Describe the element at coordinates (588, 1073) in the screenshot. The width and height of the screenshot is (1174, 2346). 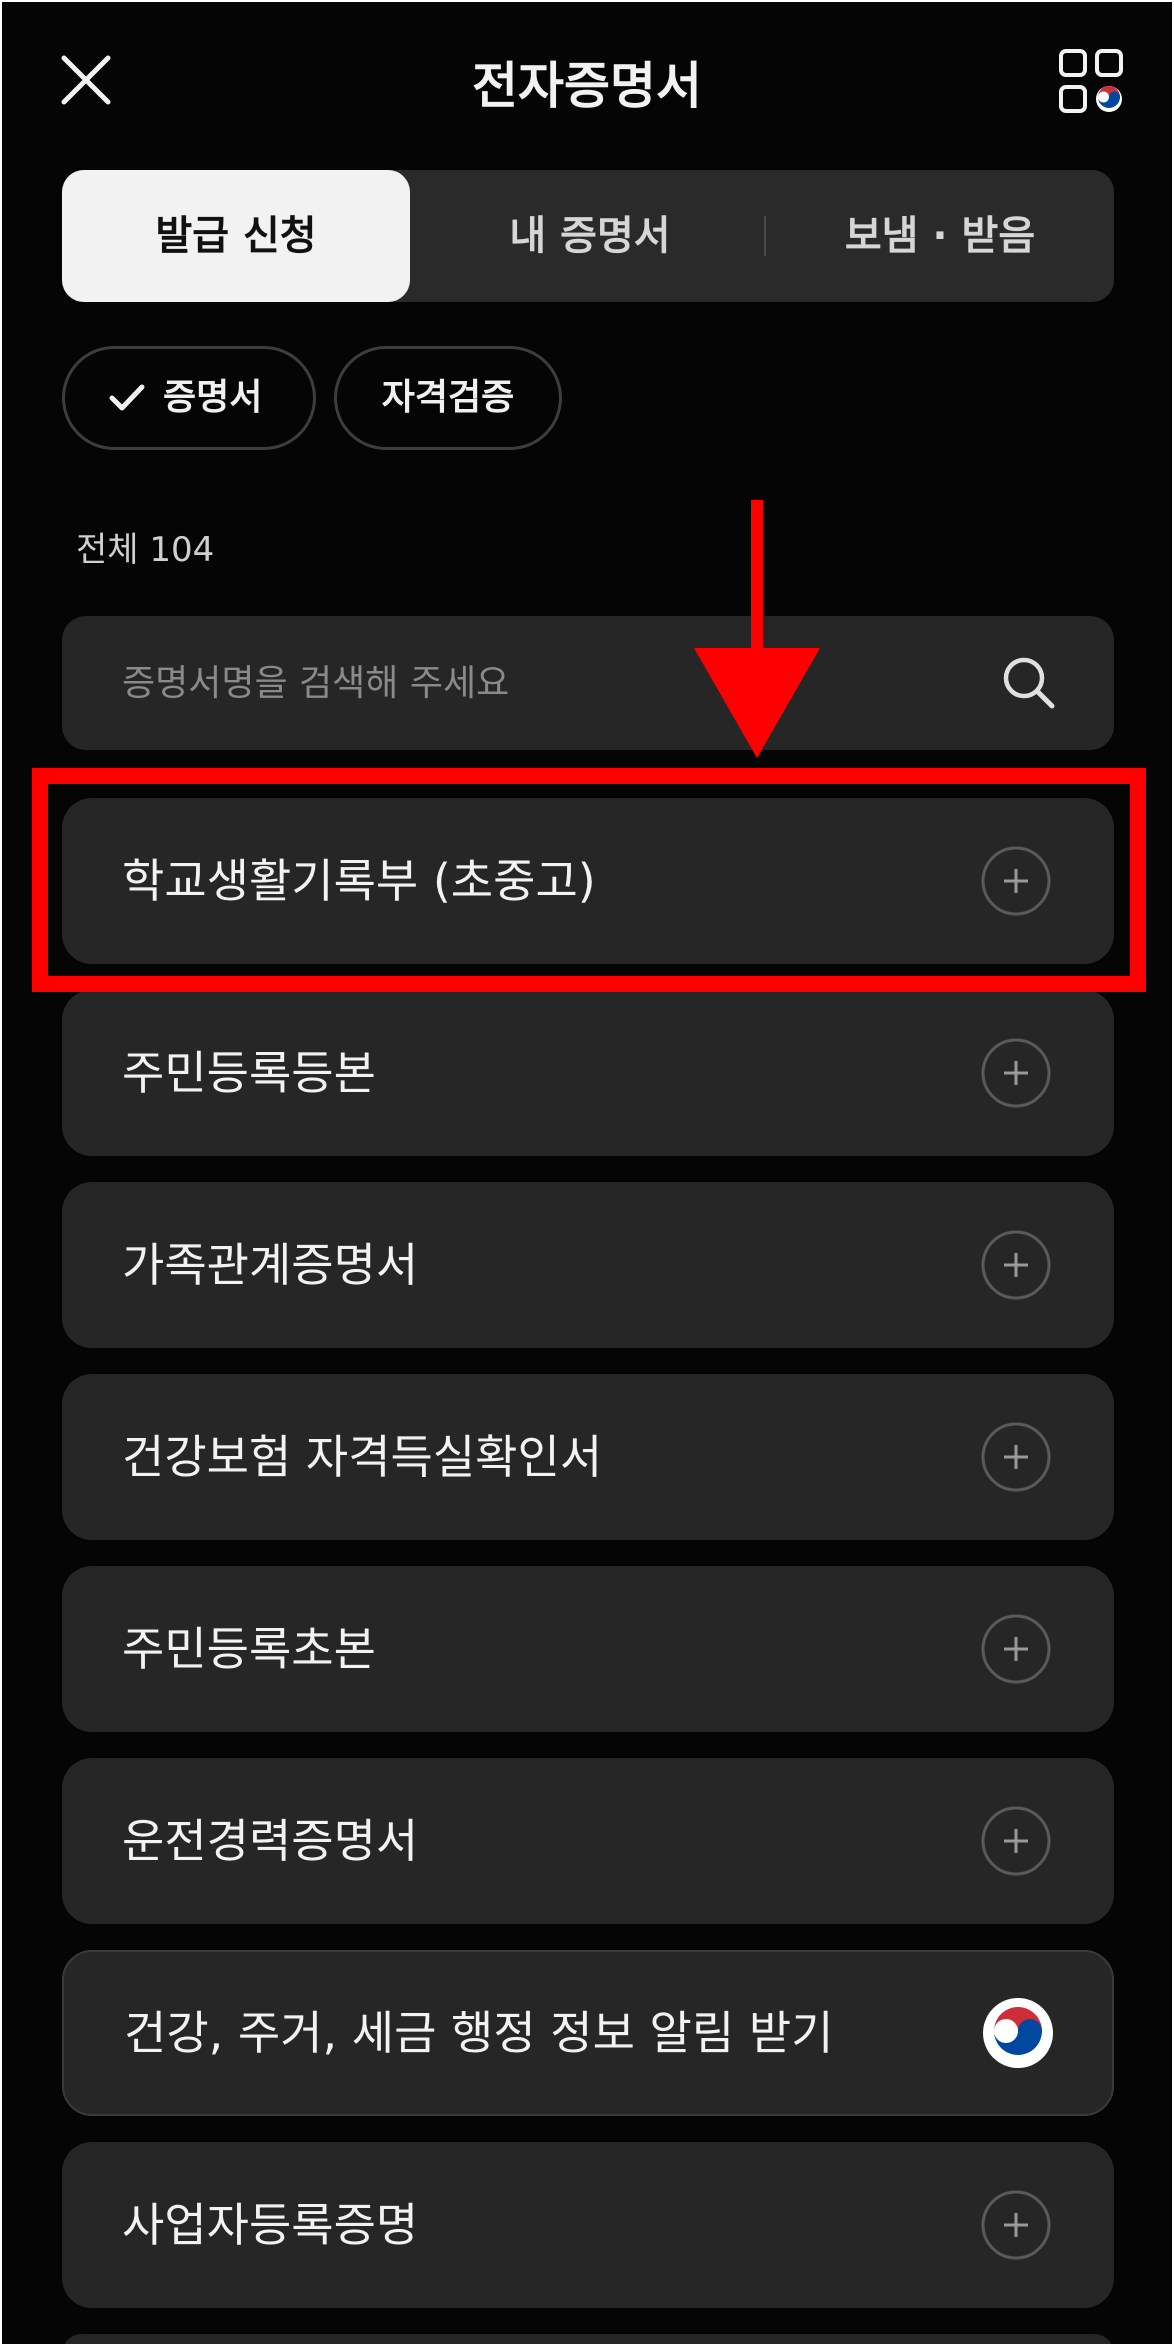
I see `list-item-resident-registration-copy: 주민등록등본` at that location.